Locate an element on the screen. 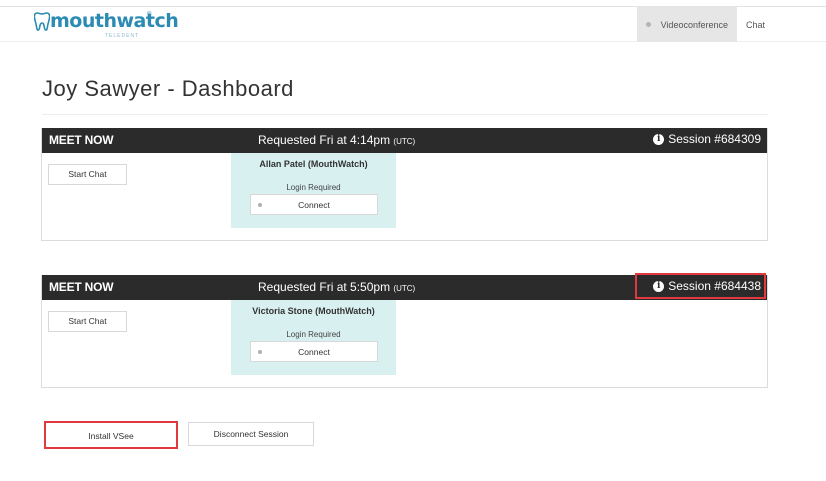  info-icon: i is located at coordinates (659, 139).